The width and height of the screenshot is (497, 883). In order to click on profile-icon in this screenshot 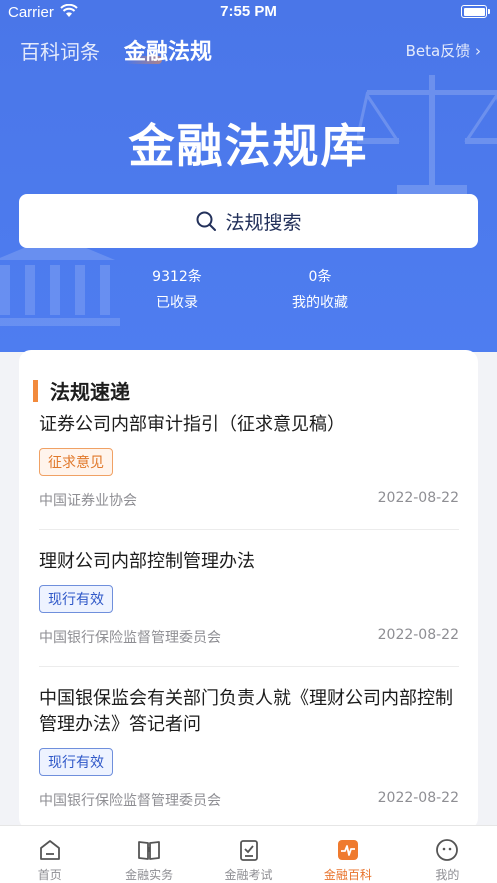, I will do `click(447, 850)`.